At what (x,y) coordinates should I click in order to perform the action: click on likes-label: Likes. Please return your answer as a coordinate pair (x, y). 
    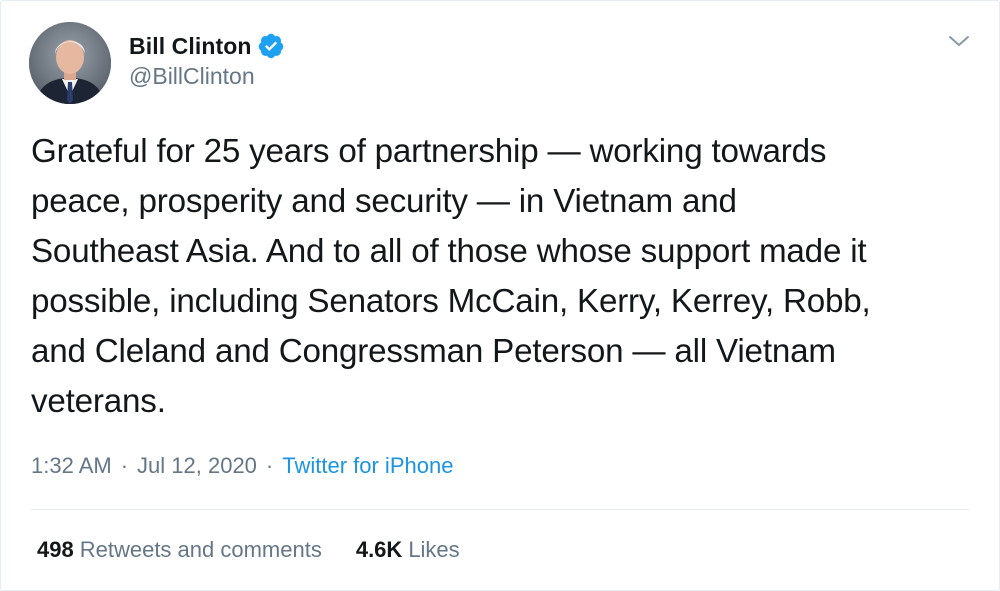
    Looking at the image, I should click on (434, 549).